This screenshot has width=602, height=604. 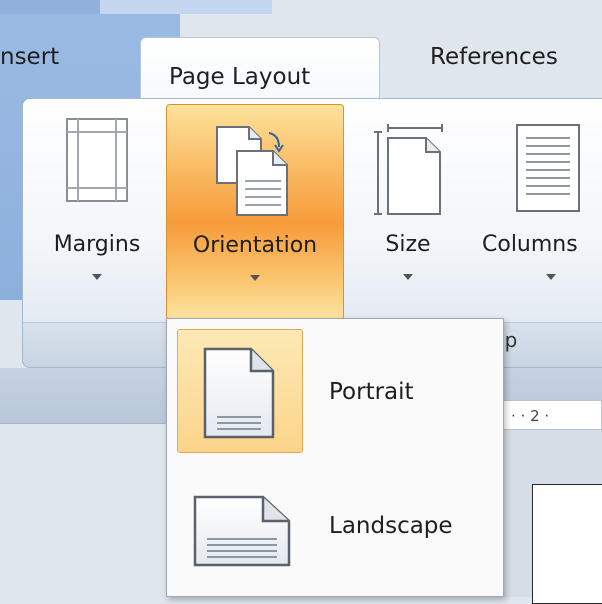 I want to click on horizontal-ruler: · · 2 ·, so click(x=550, y=415).